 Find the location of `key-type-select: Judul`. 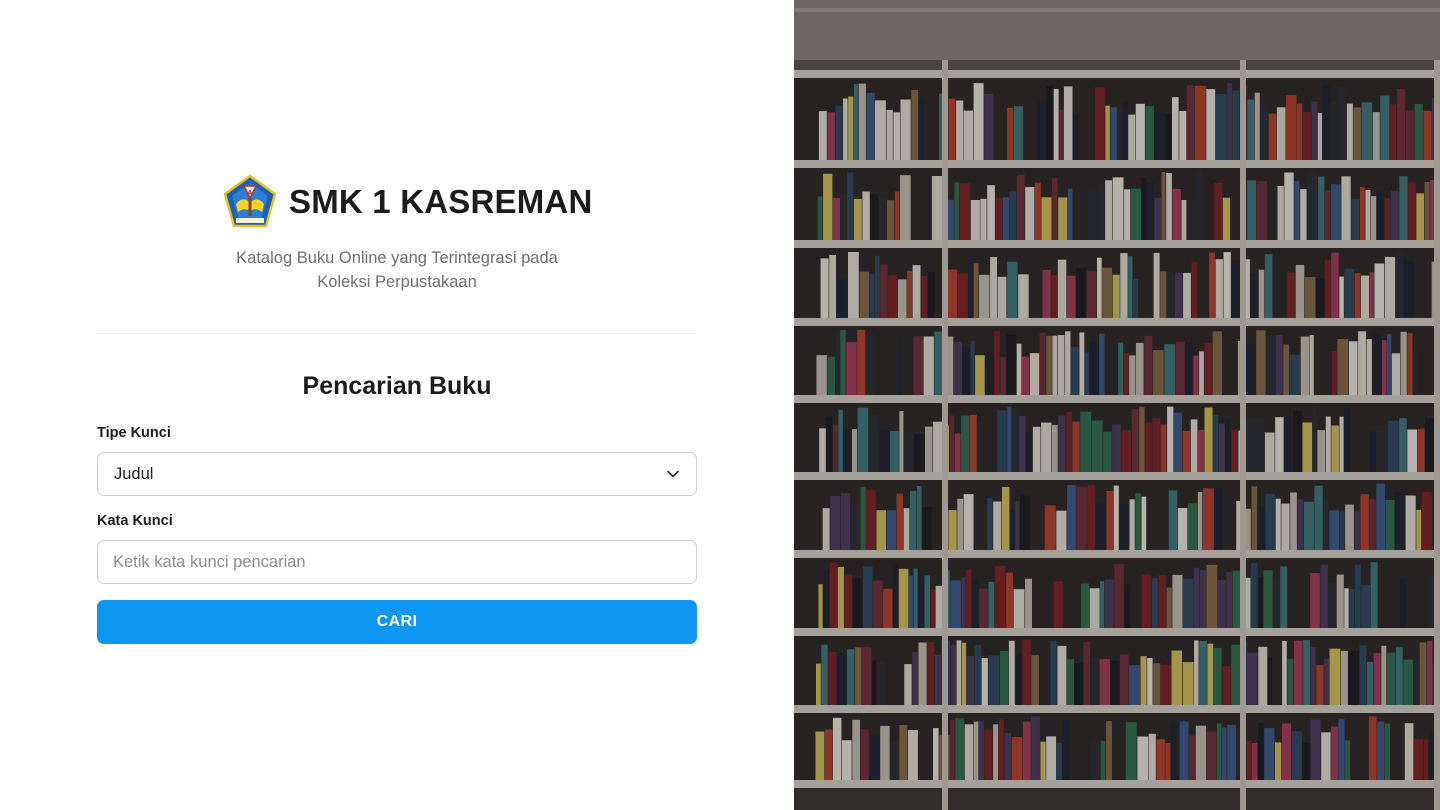

key-type-select: Judul is located at coordinates (397, 474).